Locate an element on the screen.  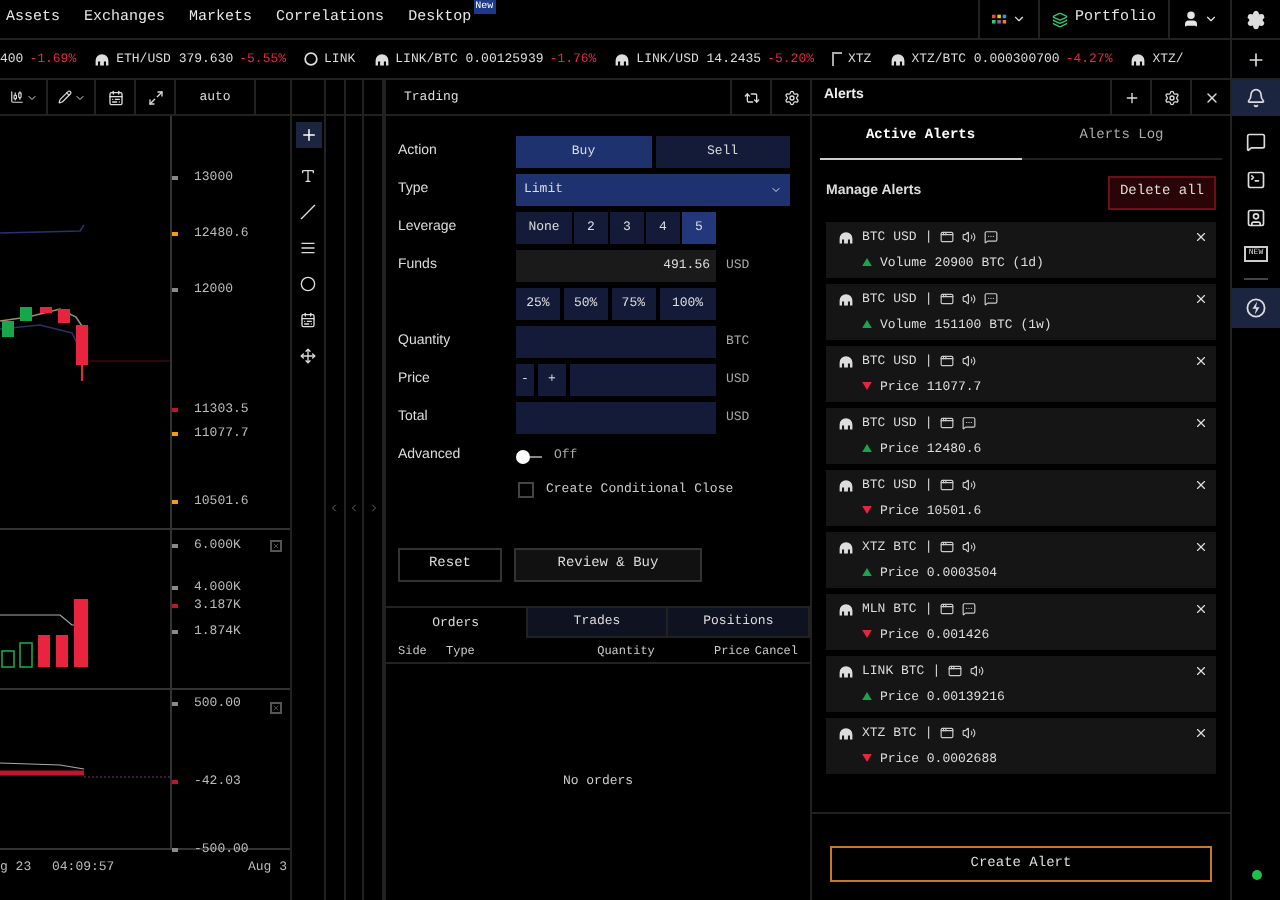
move-tool-icon is located at coordinates (308, 356).